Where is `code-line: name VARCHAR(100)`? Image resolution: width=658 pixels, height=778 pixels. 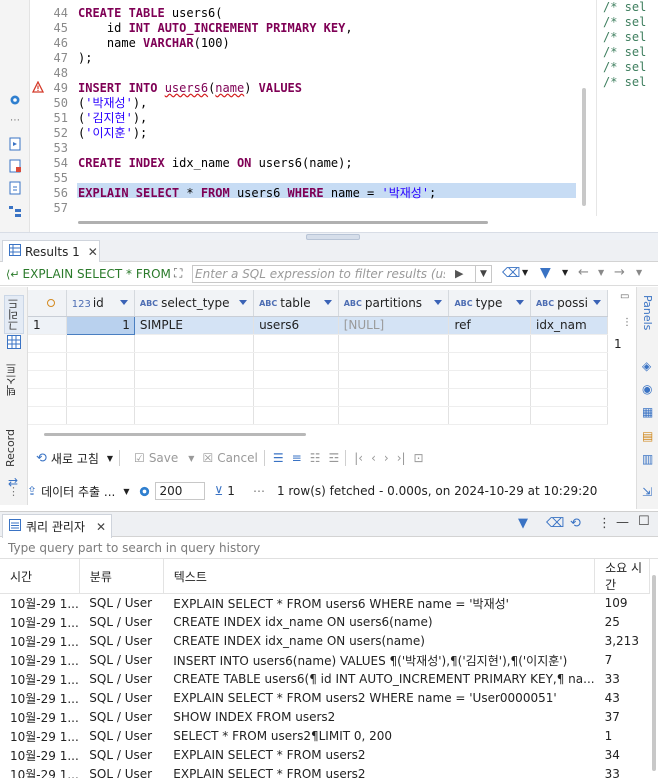 code-line: name VARCHAR(100) is located at coordinates (154, 43).